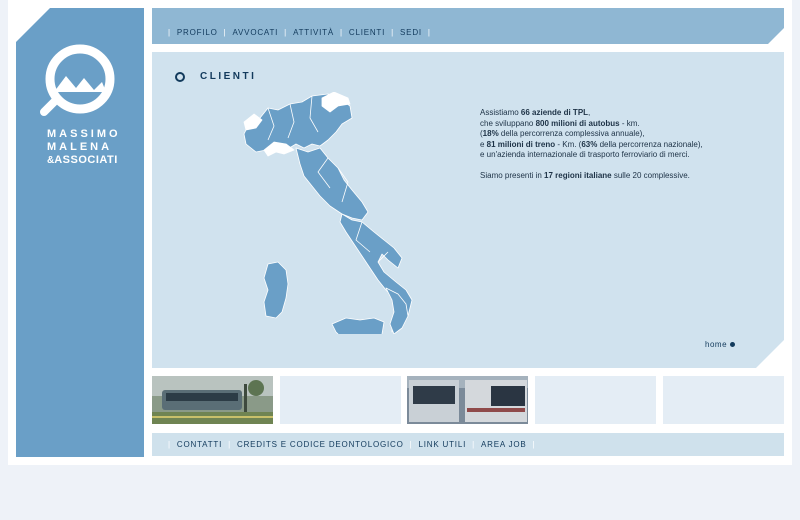 The width and height of the screenshot is (800, 520). Describe the element at coordinates (554, 112) in the screenshot. I see `info-highlight: 66 aziende di TPL` at that location.